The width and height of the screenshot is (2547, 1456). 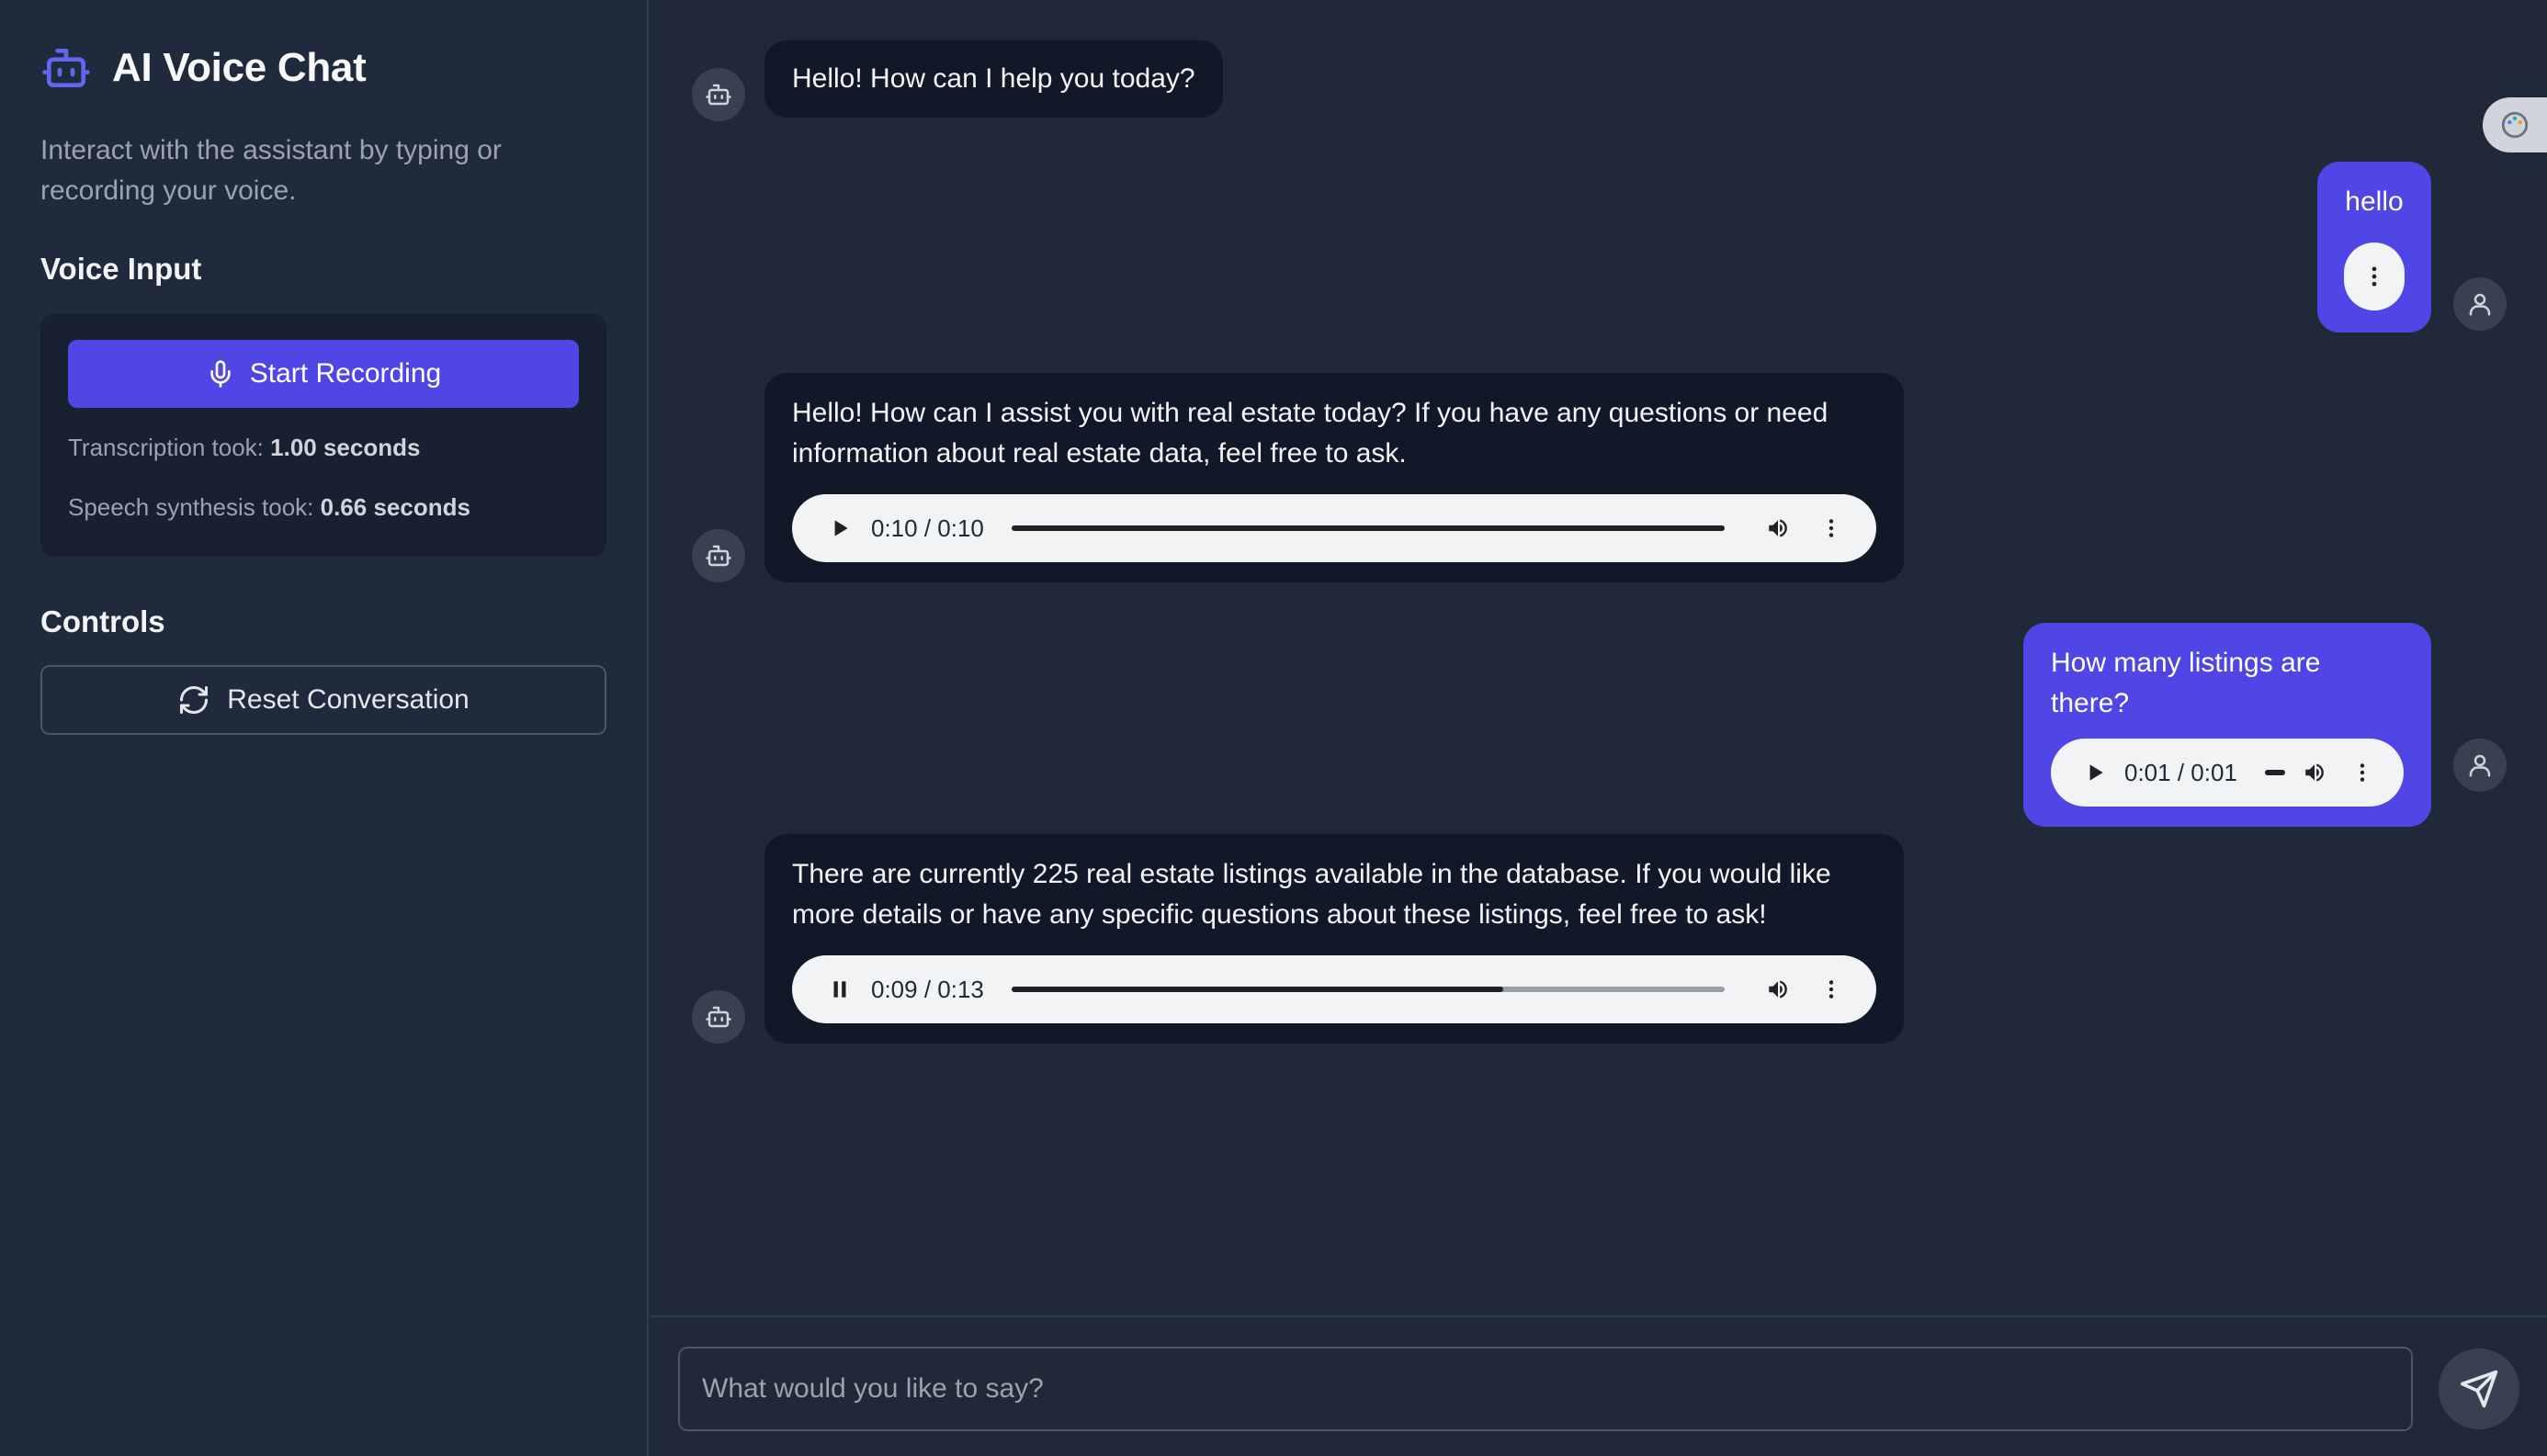 I want to click on controls-title: Controls, so click(x=102, y=621).